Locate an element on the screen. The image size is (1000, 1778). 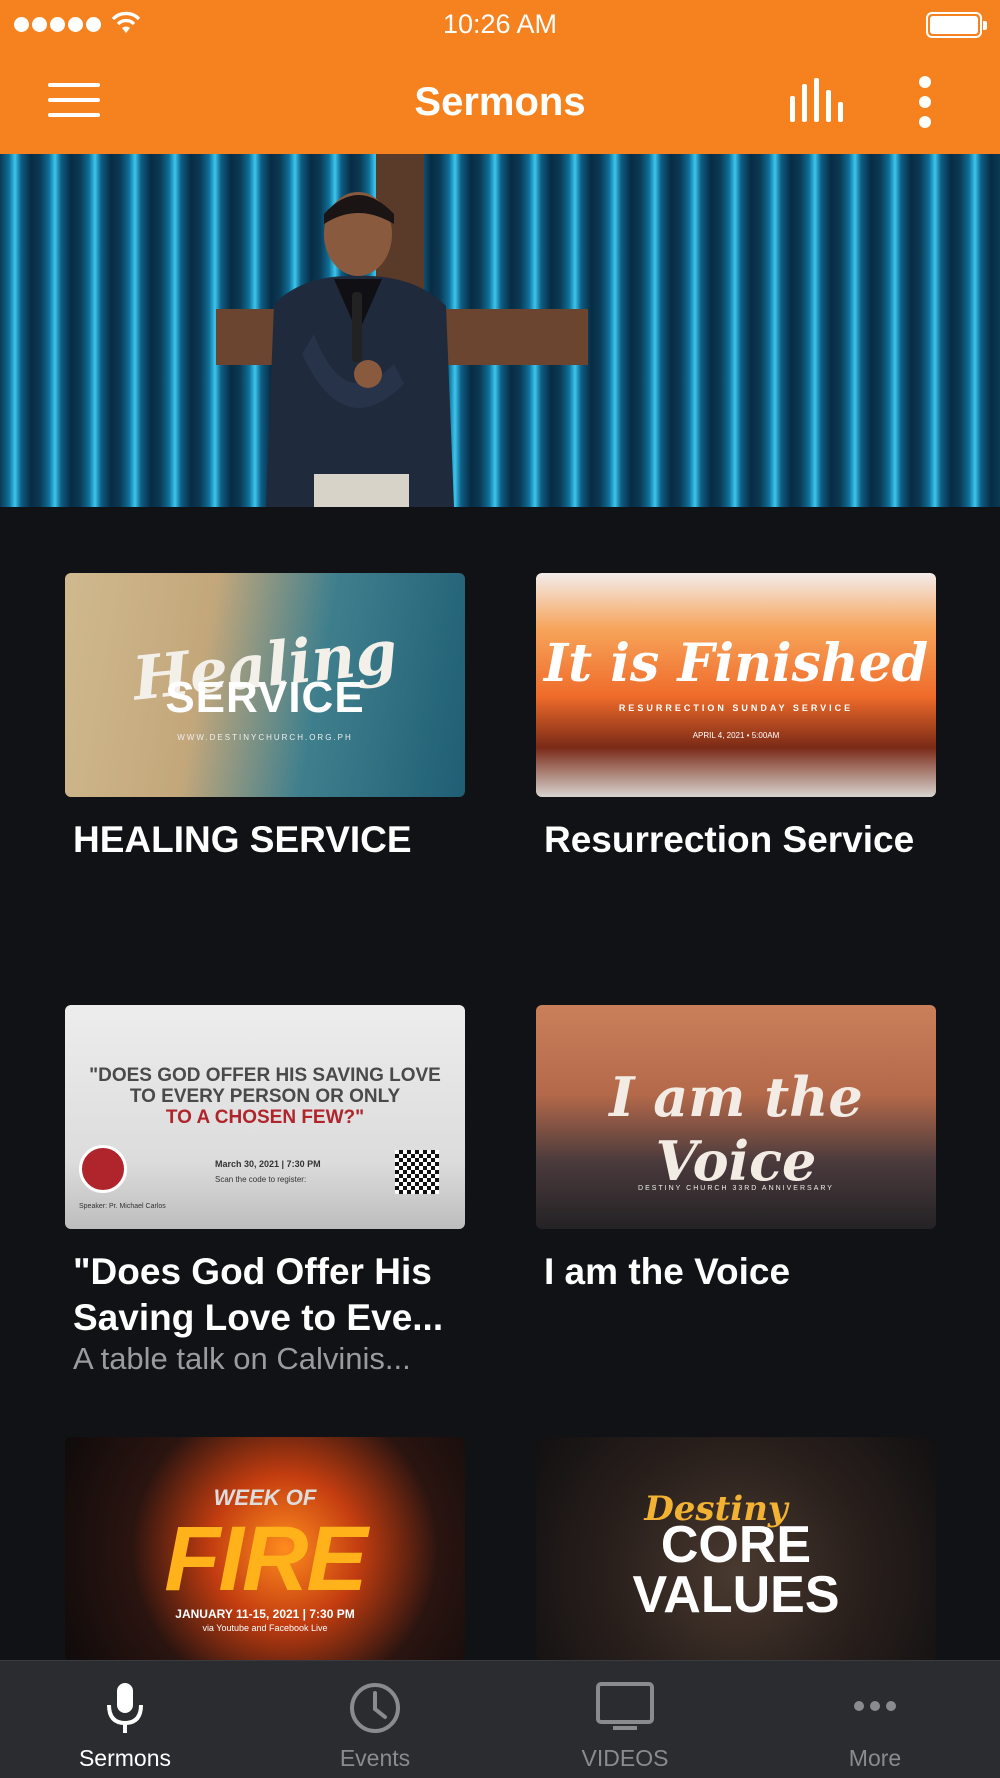
tv-icon is located at coordinates (625, 1706).